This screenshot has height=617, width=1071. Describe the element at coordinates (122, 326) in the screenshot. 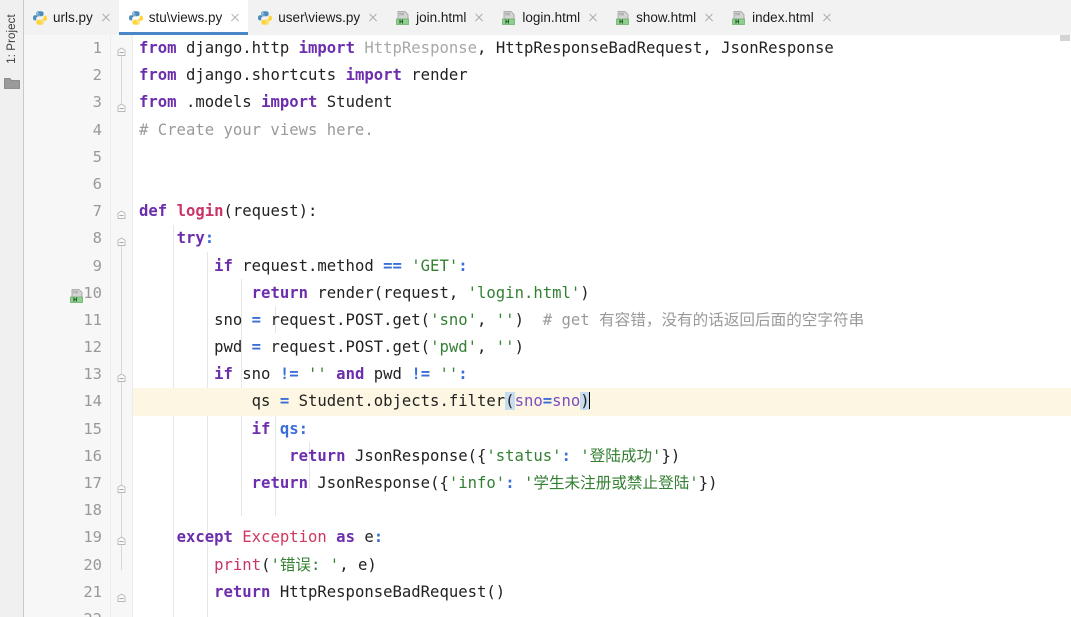

I see `code-folding-column` at that location.